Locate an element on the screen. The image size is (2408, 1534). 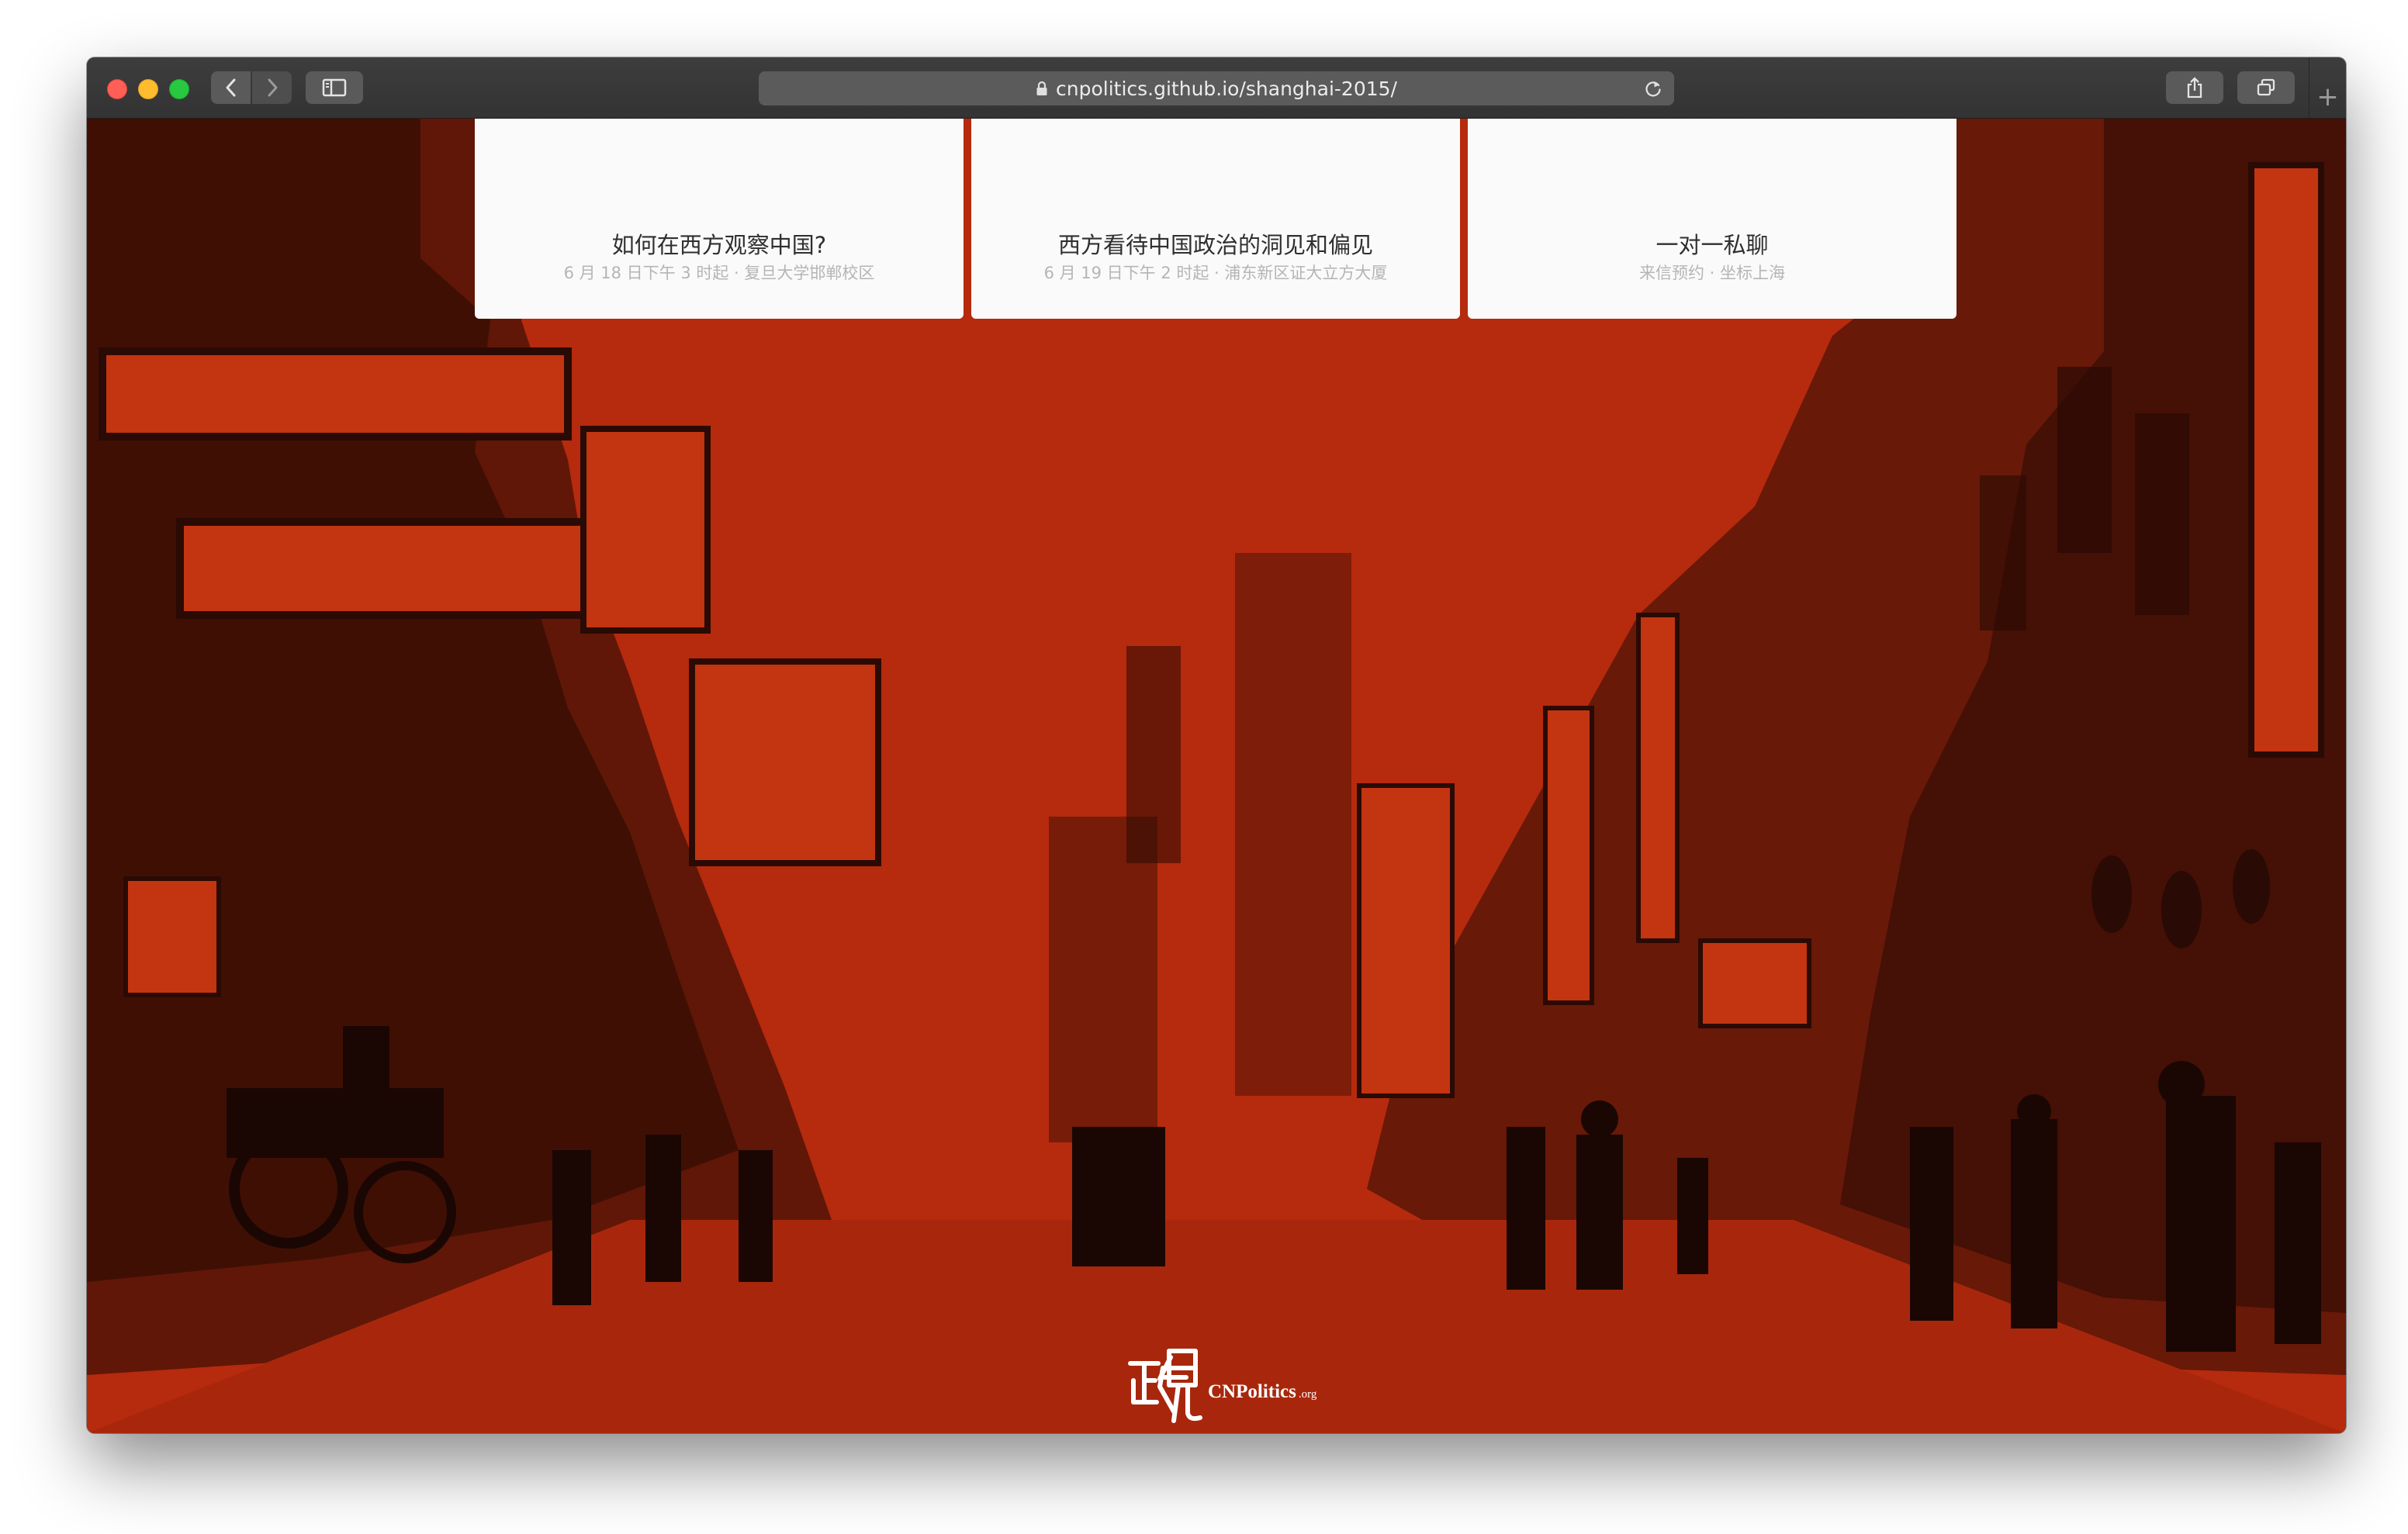
forward-button is located at coordinates (272, 87).